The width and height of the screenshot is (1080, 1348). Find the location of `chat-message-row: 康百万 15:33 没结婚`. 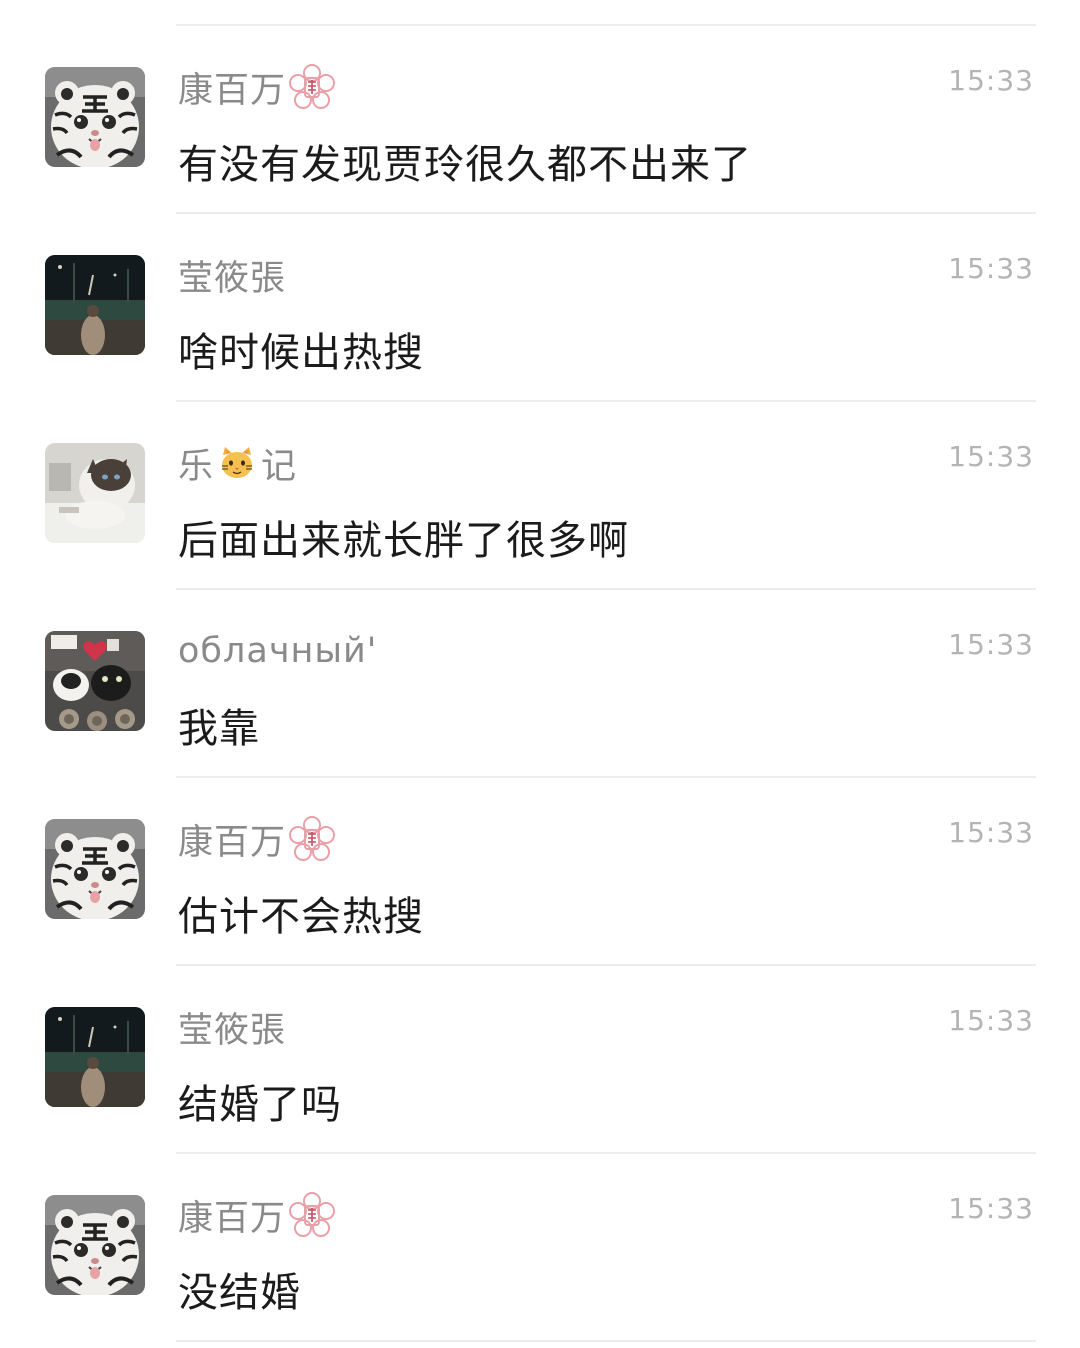

chat-message-row: 康百万 15:33 没结婚 is located at coordinates (540, 1248).